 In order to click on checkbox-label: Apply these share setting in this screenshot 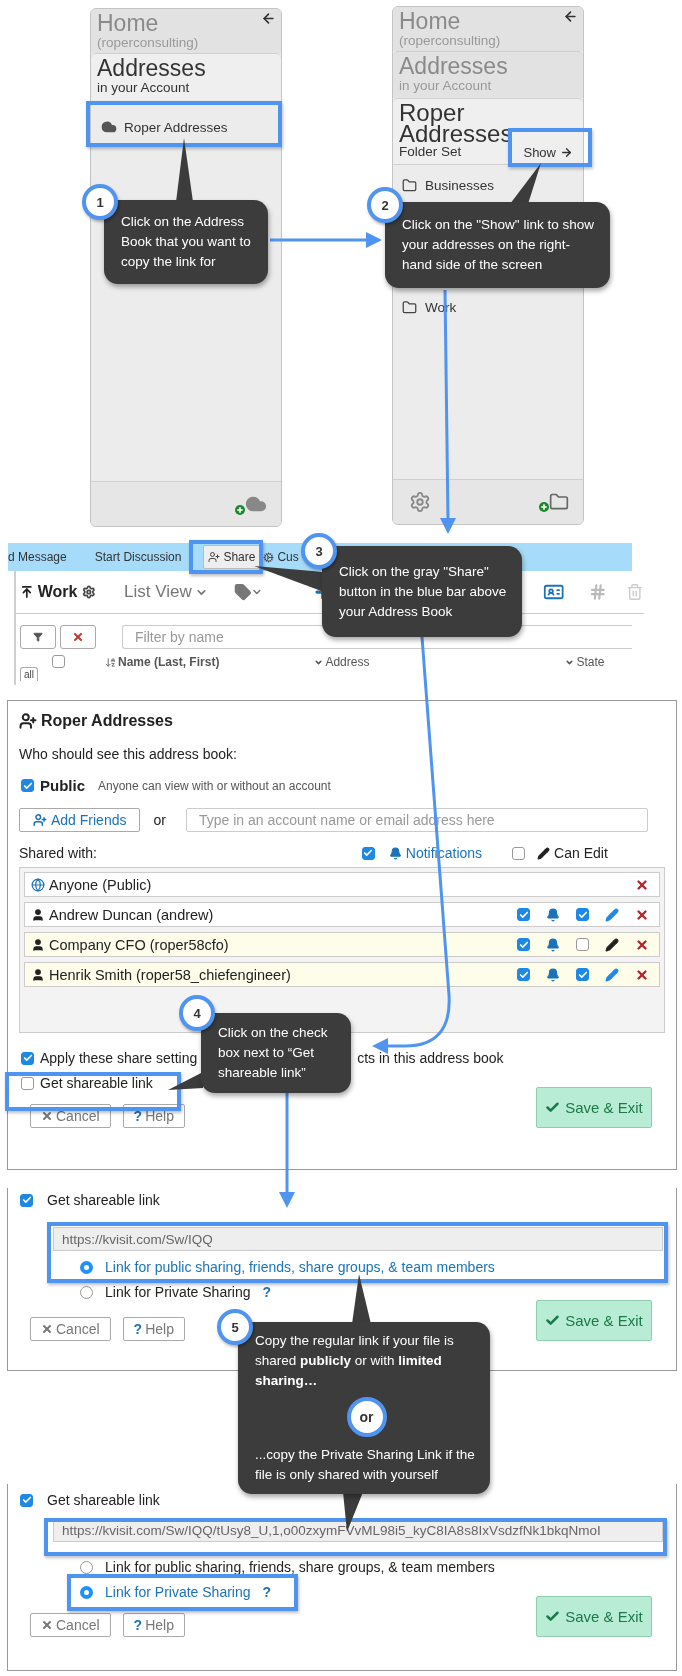, I will do `click(119, 1058)`.